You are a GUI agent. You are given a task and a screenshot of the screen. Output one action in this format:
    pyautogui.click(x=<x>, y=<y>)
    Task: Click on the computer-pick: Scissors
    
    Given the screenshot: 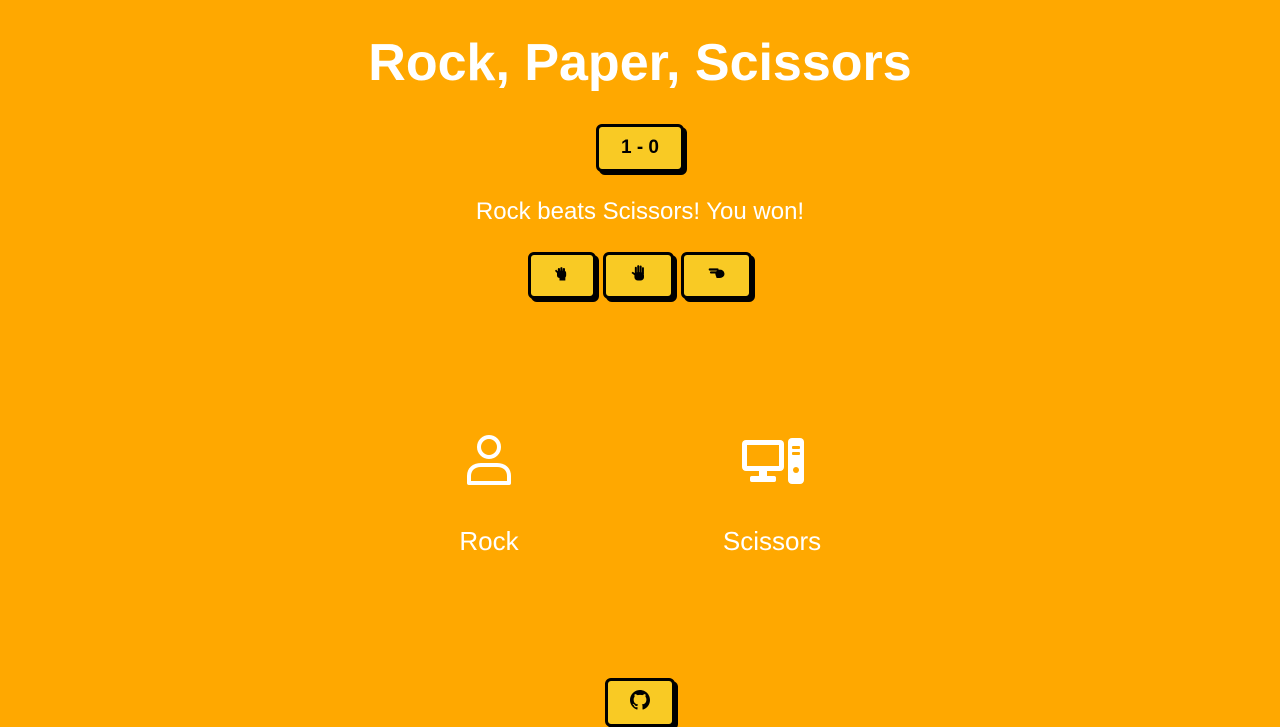 What is the action you would take?
    pyautogui.click(x=772, y=541)
    